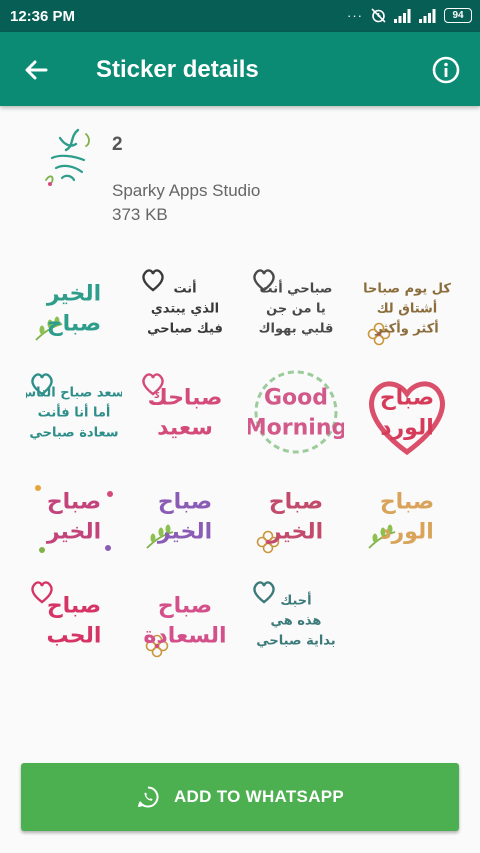 The image size is (480, 853). I want to click on signal-icon, so click(402, 15).